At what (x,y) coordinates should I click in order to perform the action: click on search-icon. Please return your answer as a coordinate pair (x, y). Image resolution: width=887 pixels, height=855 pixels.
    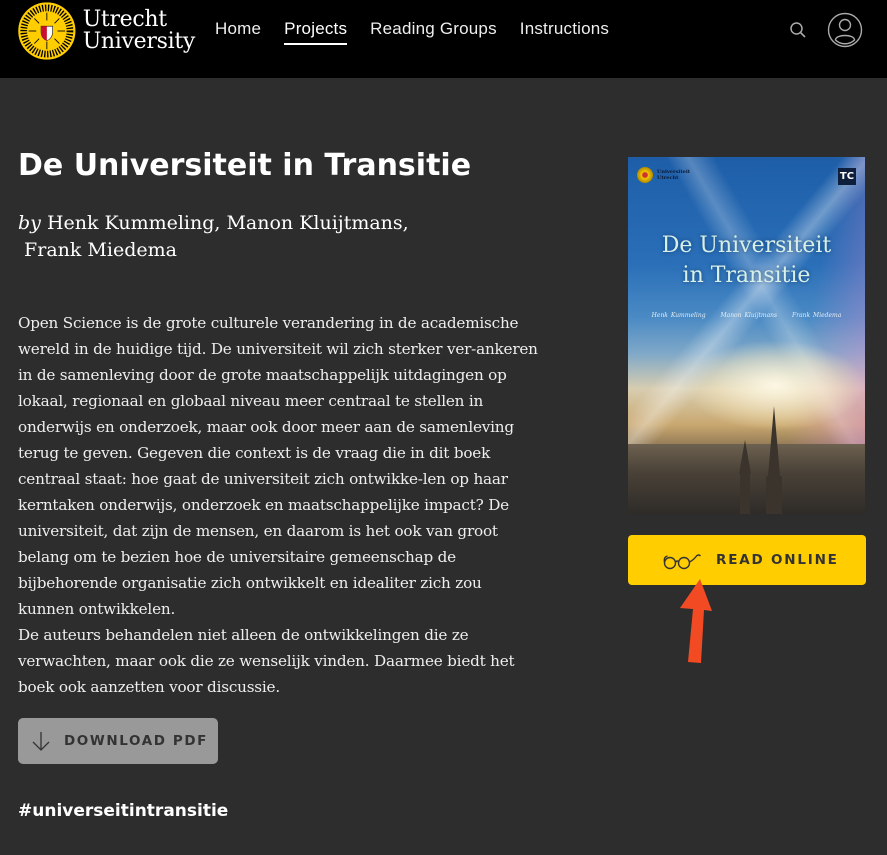
    Looking at the image, I should click on (798, 30).